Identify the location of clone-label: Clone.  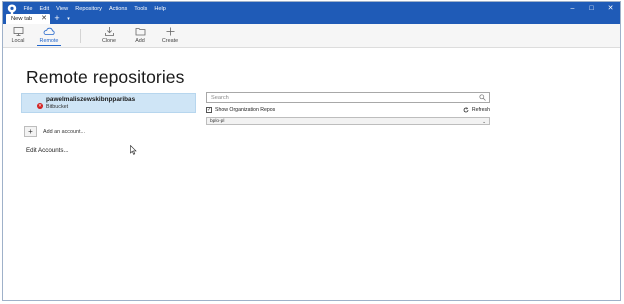
(109, 41).